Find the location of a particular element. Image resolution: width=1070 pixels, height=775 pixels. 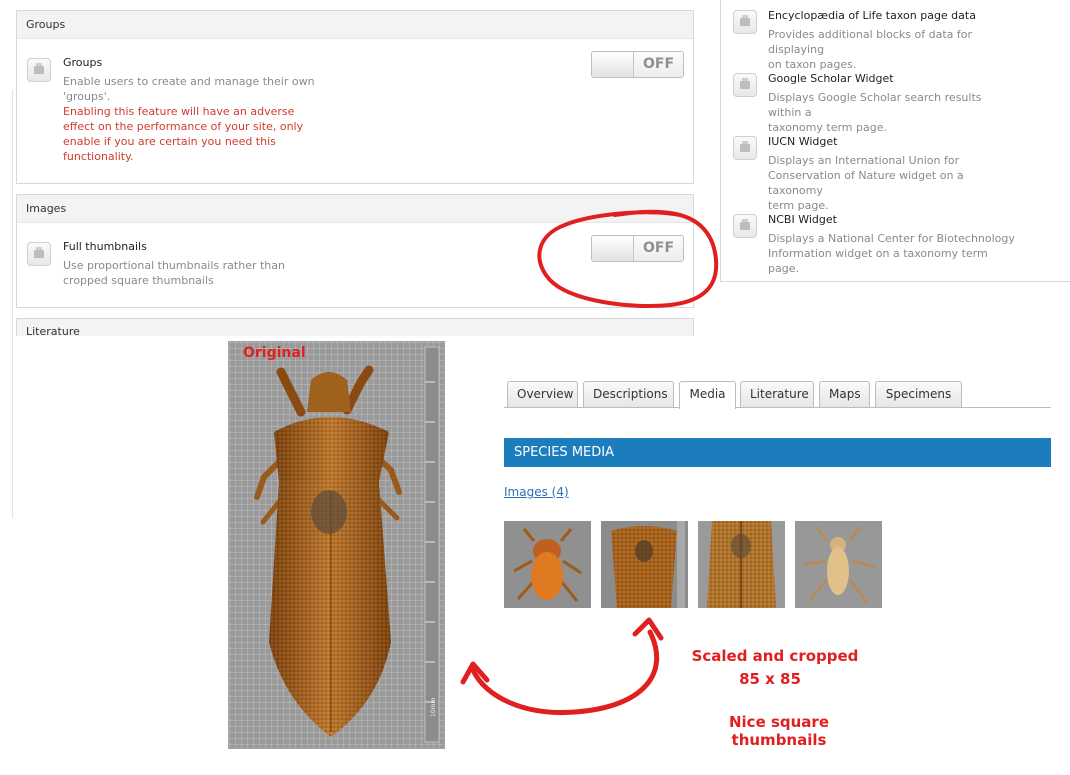

red-circle-annotation is located at coordinates (628, 258).